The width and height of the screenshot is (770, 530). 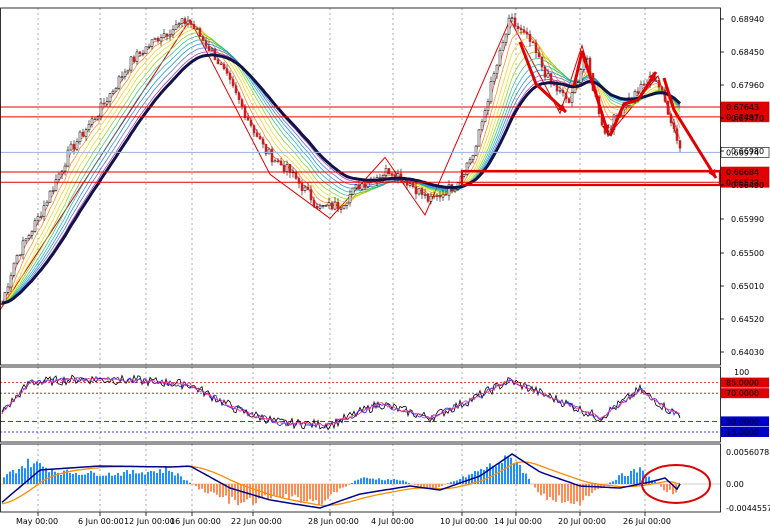 I want to click on macd-tick-label: -0.0044557, so click(x=748, y=508).